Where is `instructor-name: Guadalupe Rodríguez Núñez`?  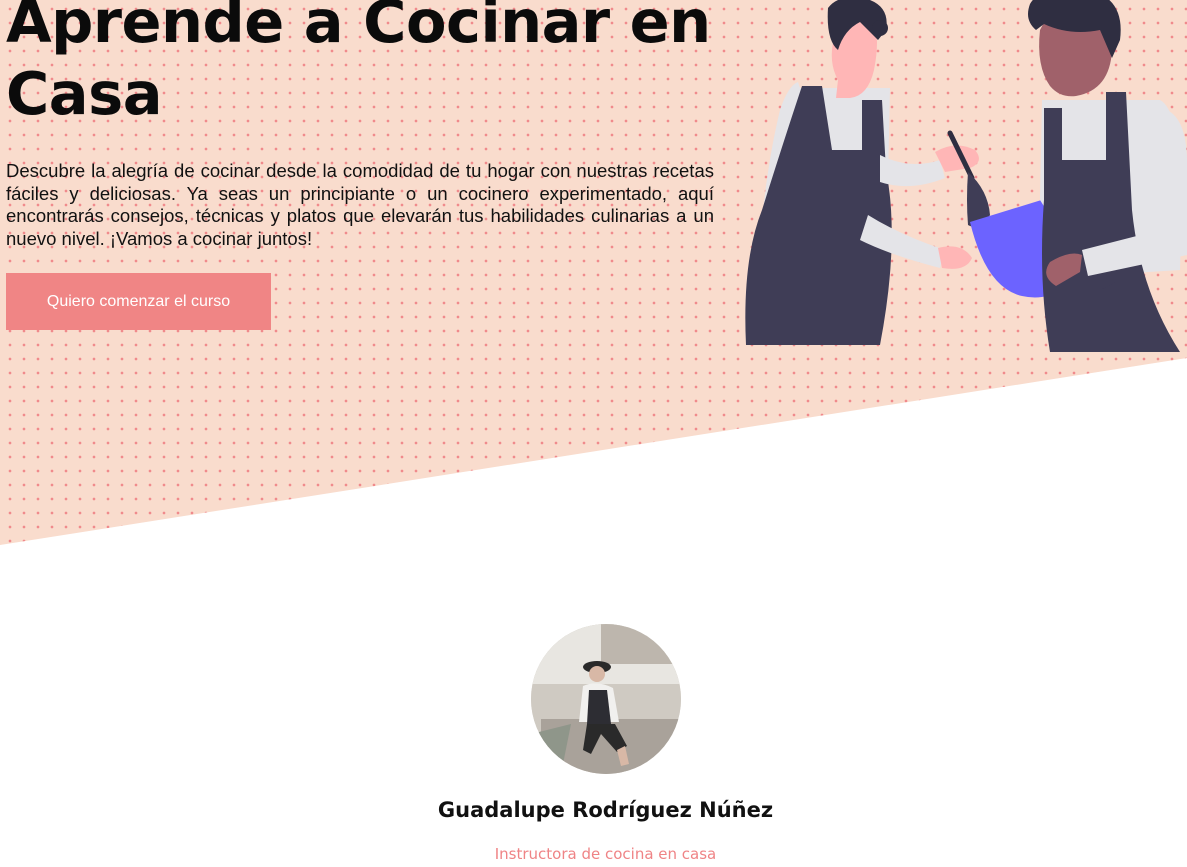 instructor-name: Guadalupe Rodríguez Núñez is located at coordinates (605, 810).